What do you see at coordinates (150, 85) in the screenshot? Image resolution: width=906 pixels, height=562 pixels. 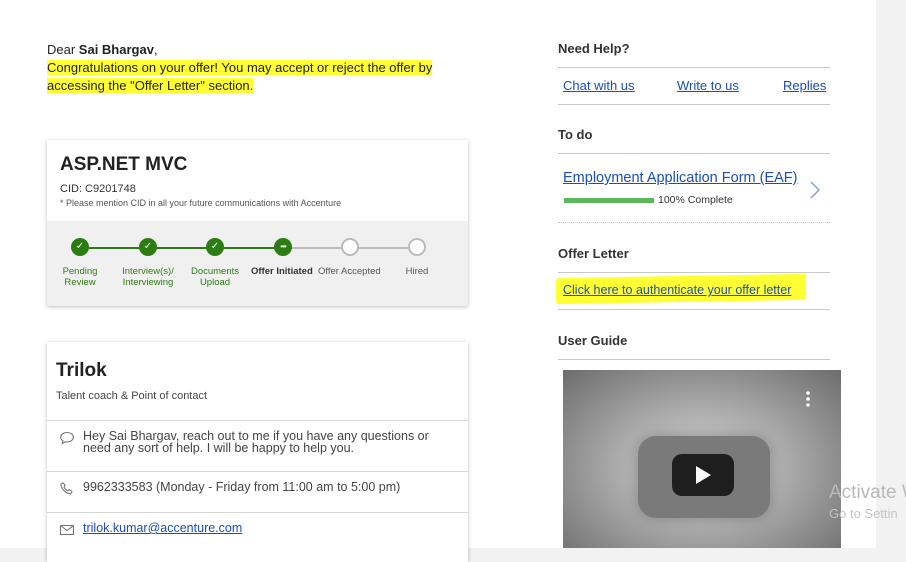 I see `offer-message-line2: accessing the "Offer Letter" section.` at bounding box center [150, 85].